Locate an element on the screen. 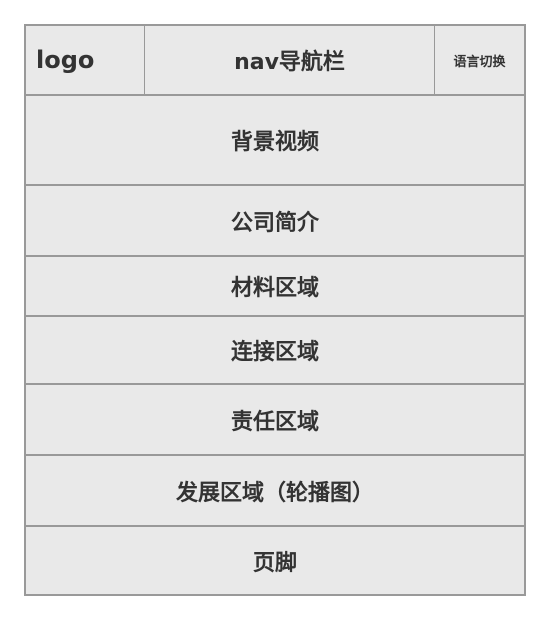  header-row: logo nav导航栏 语言切换 is located at coordinates (275, 60).